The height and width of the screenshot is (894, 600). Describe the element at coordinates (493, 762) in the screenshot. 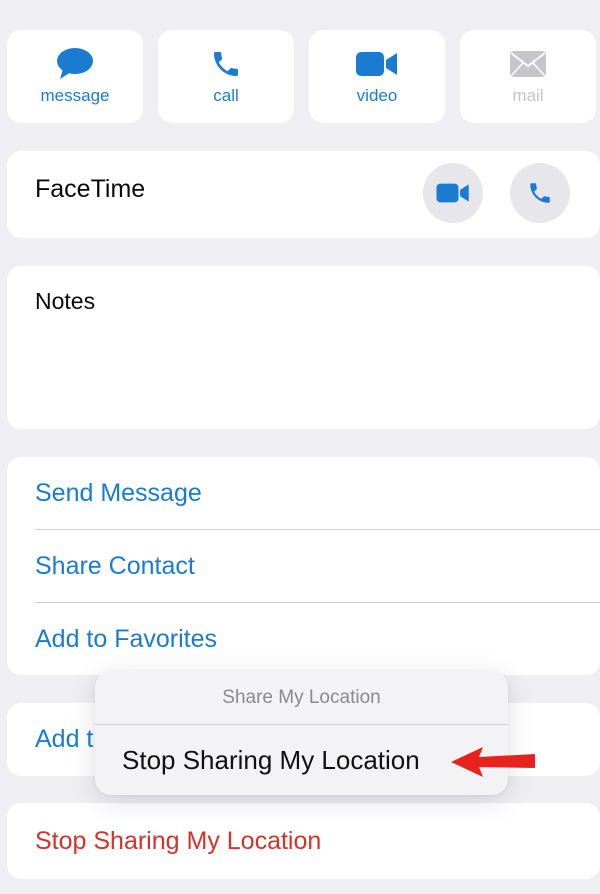

I see `red-arrow-icon` at that location.